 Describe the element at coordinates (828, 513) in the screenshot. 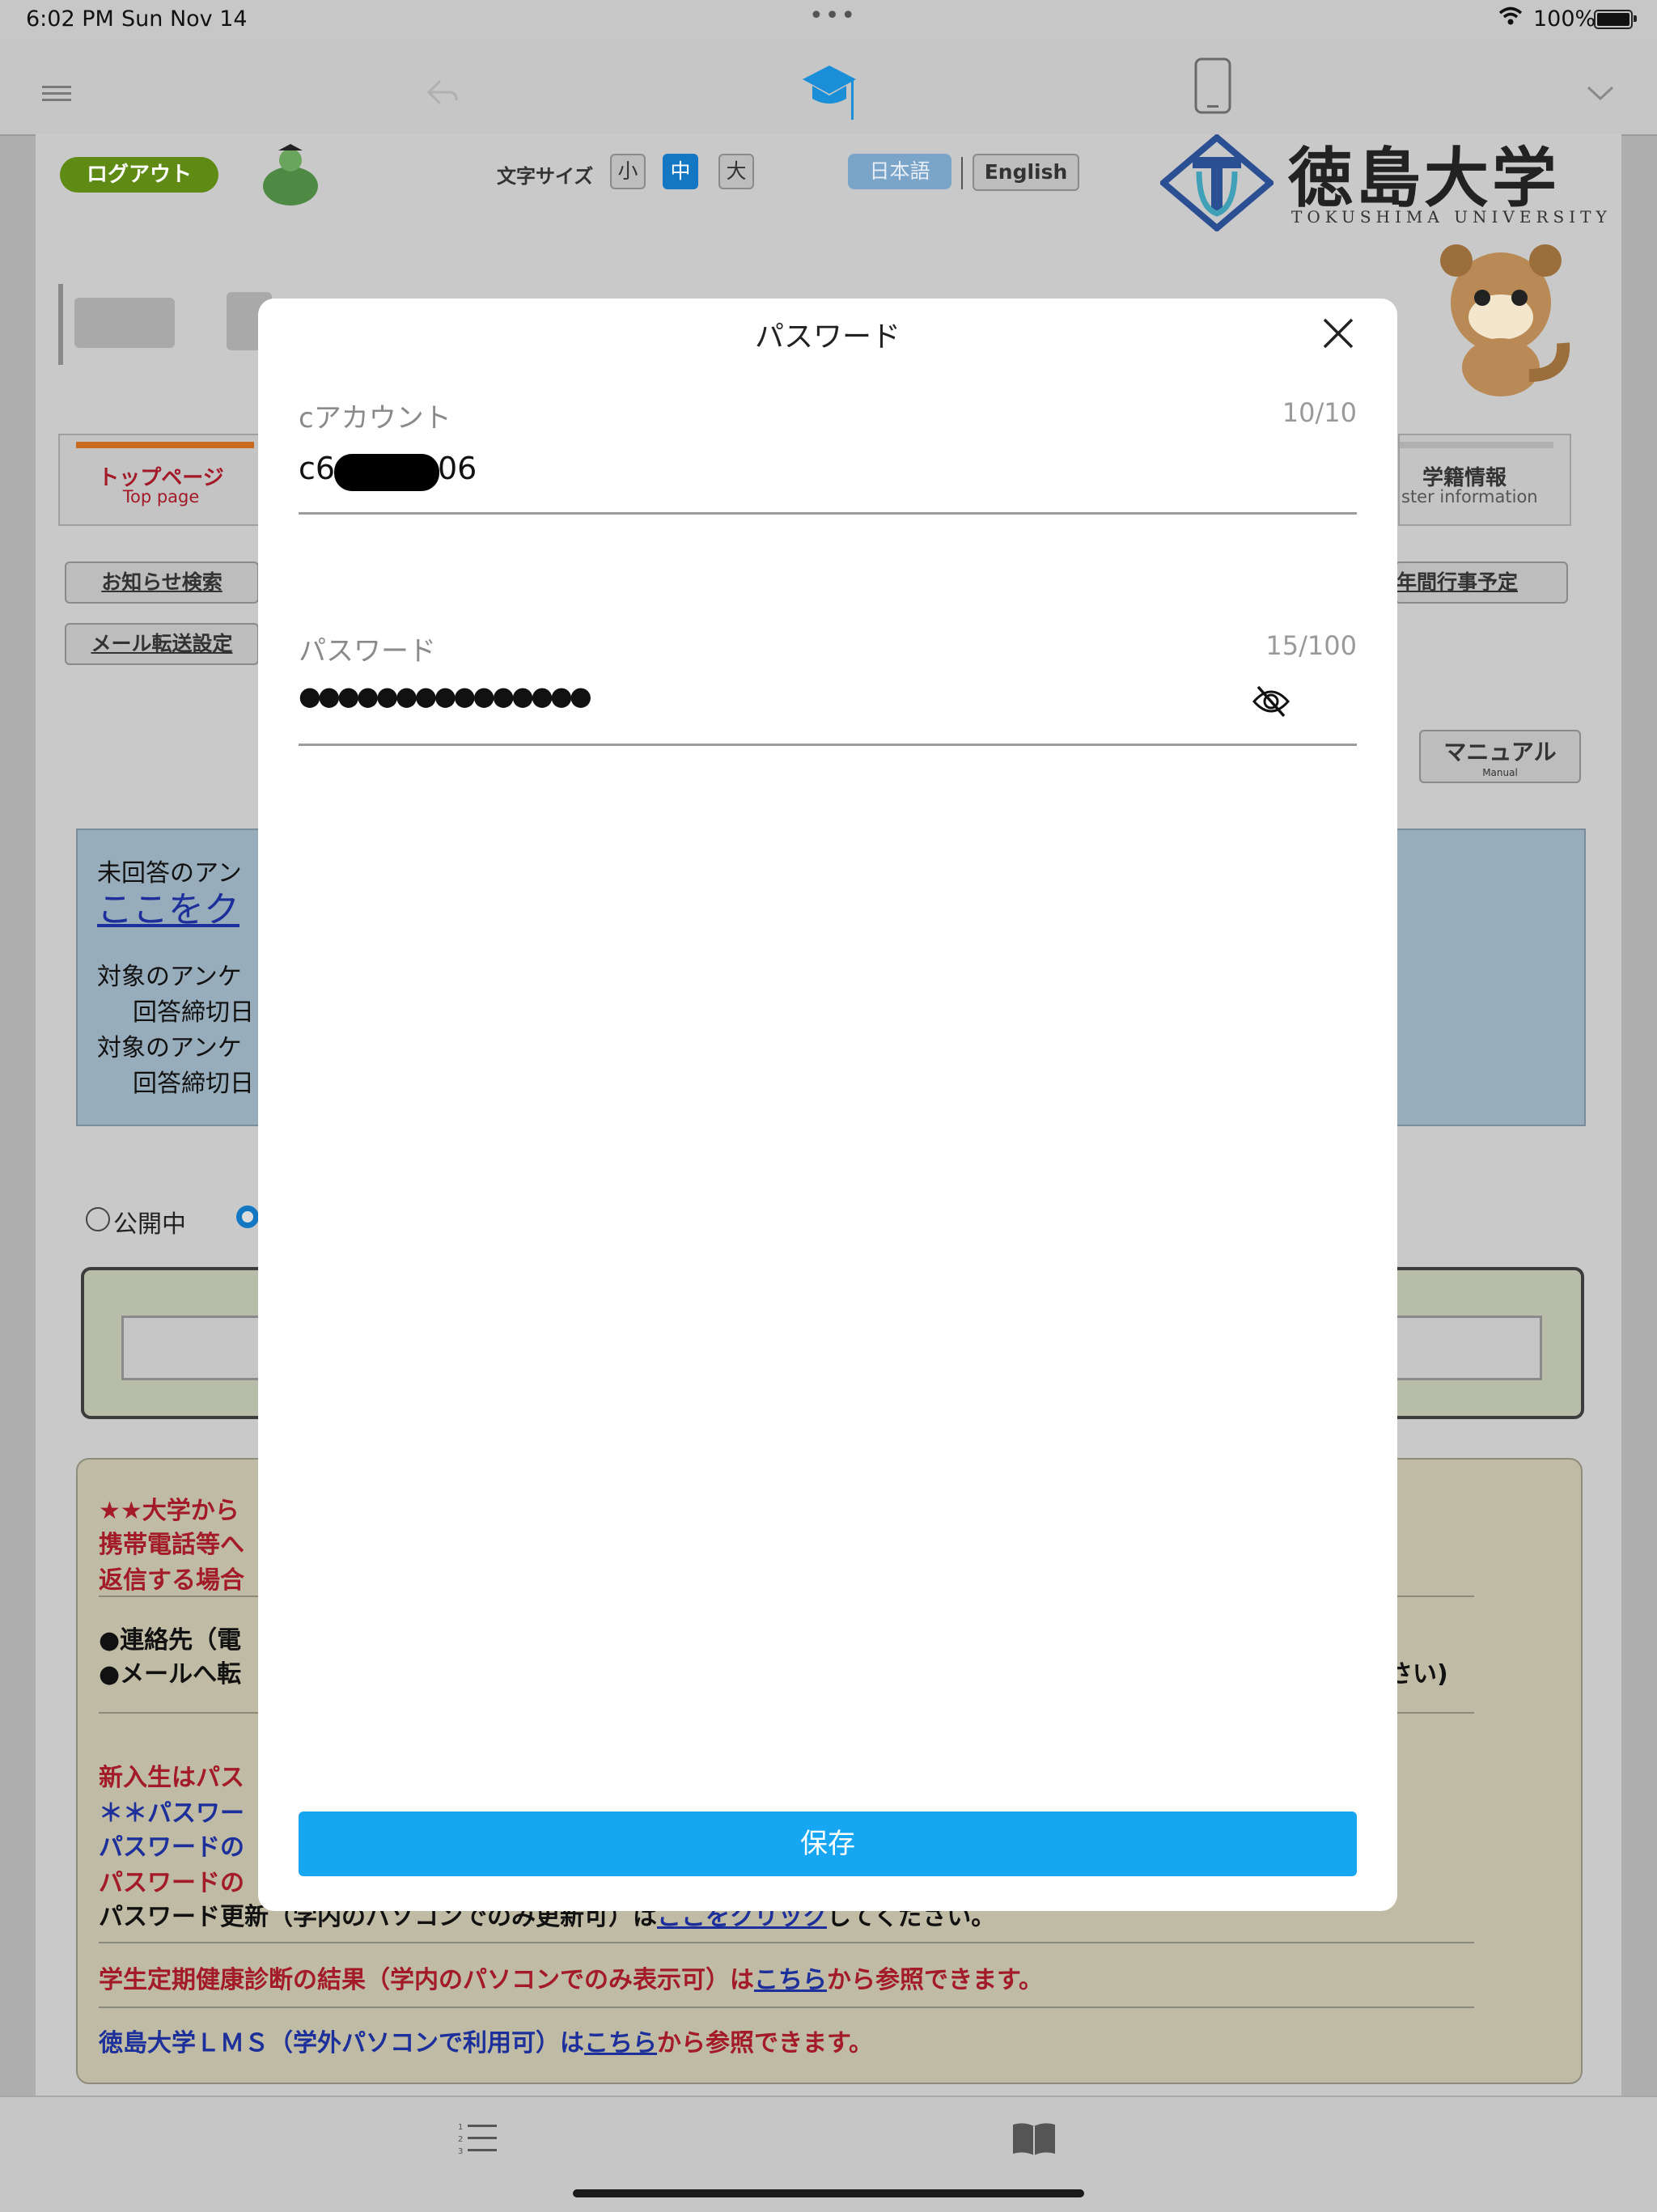

I see `account-underline` at that location.